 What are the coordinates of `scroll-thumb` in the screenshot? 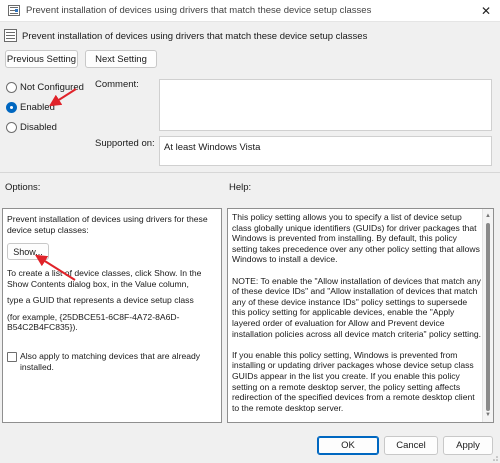 It's located at (488, 317).